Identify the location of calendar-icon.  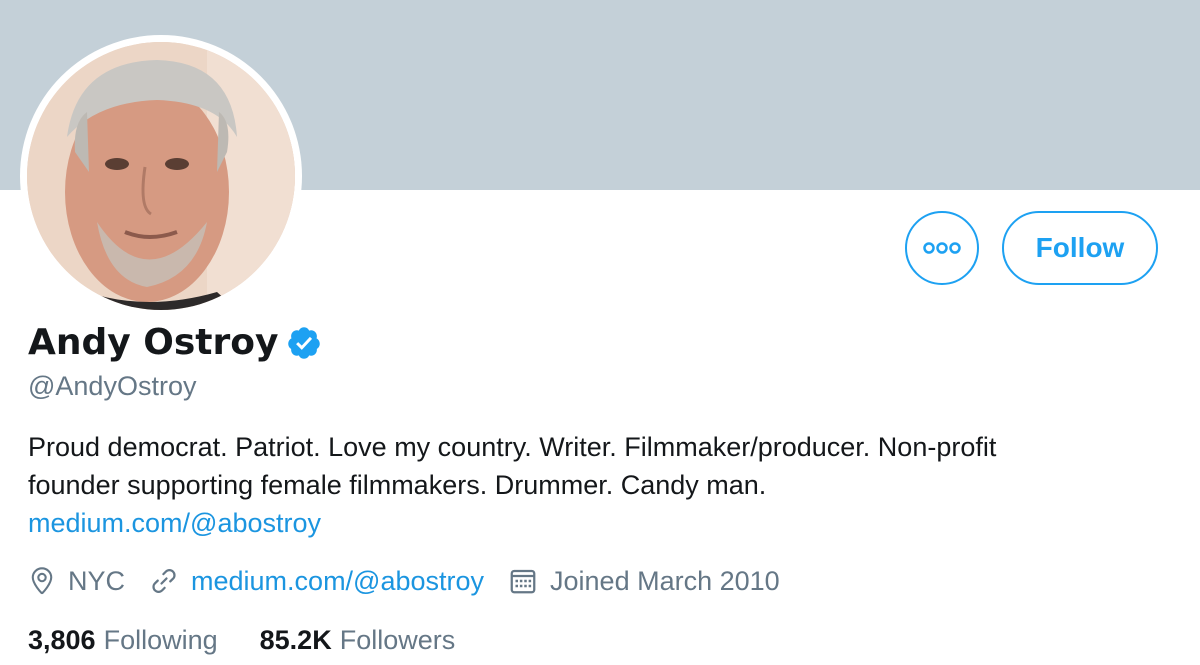
(523, 581).